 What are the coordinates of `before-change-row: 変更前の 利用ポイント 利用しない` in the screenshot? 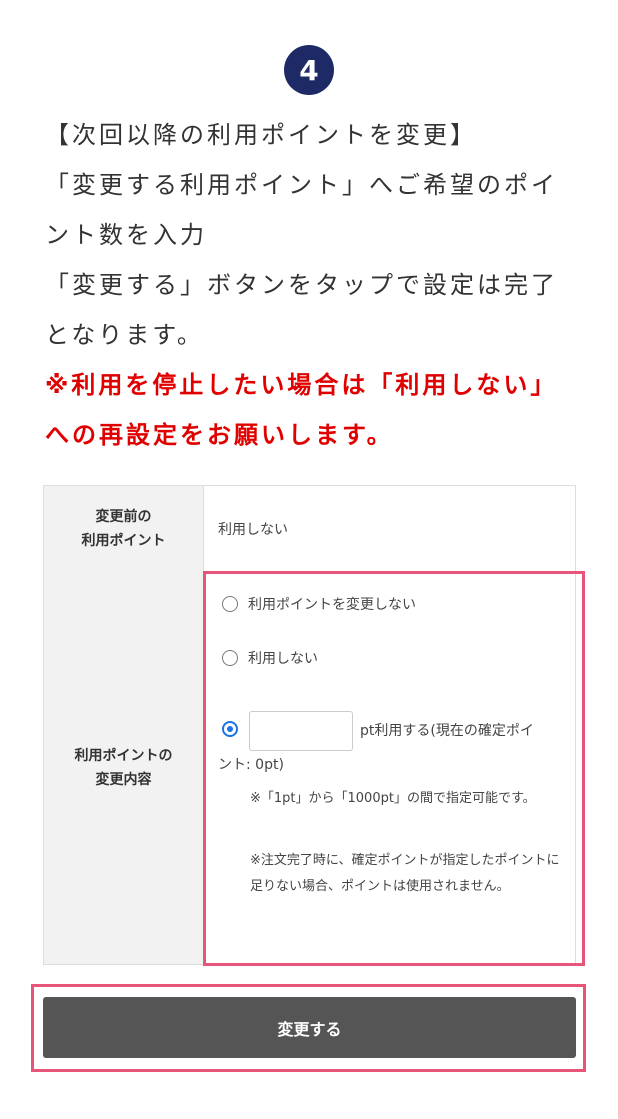 It's located at (309, 529).